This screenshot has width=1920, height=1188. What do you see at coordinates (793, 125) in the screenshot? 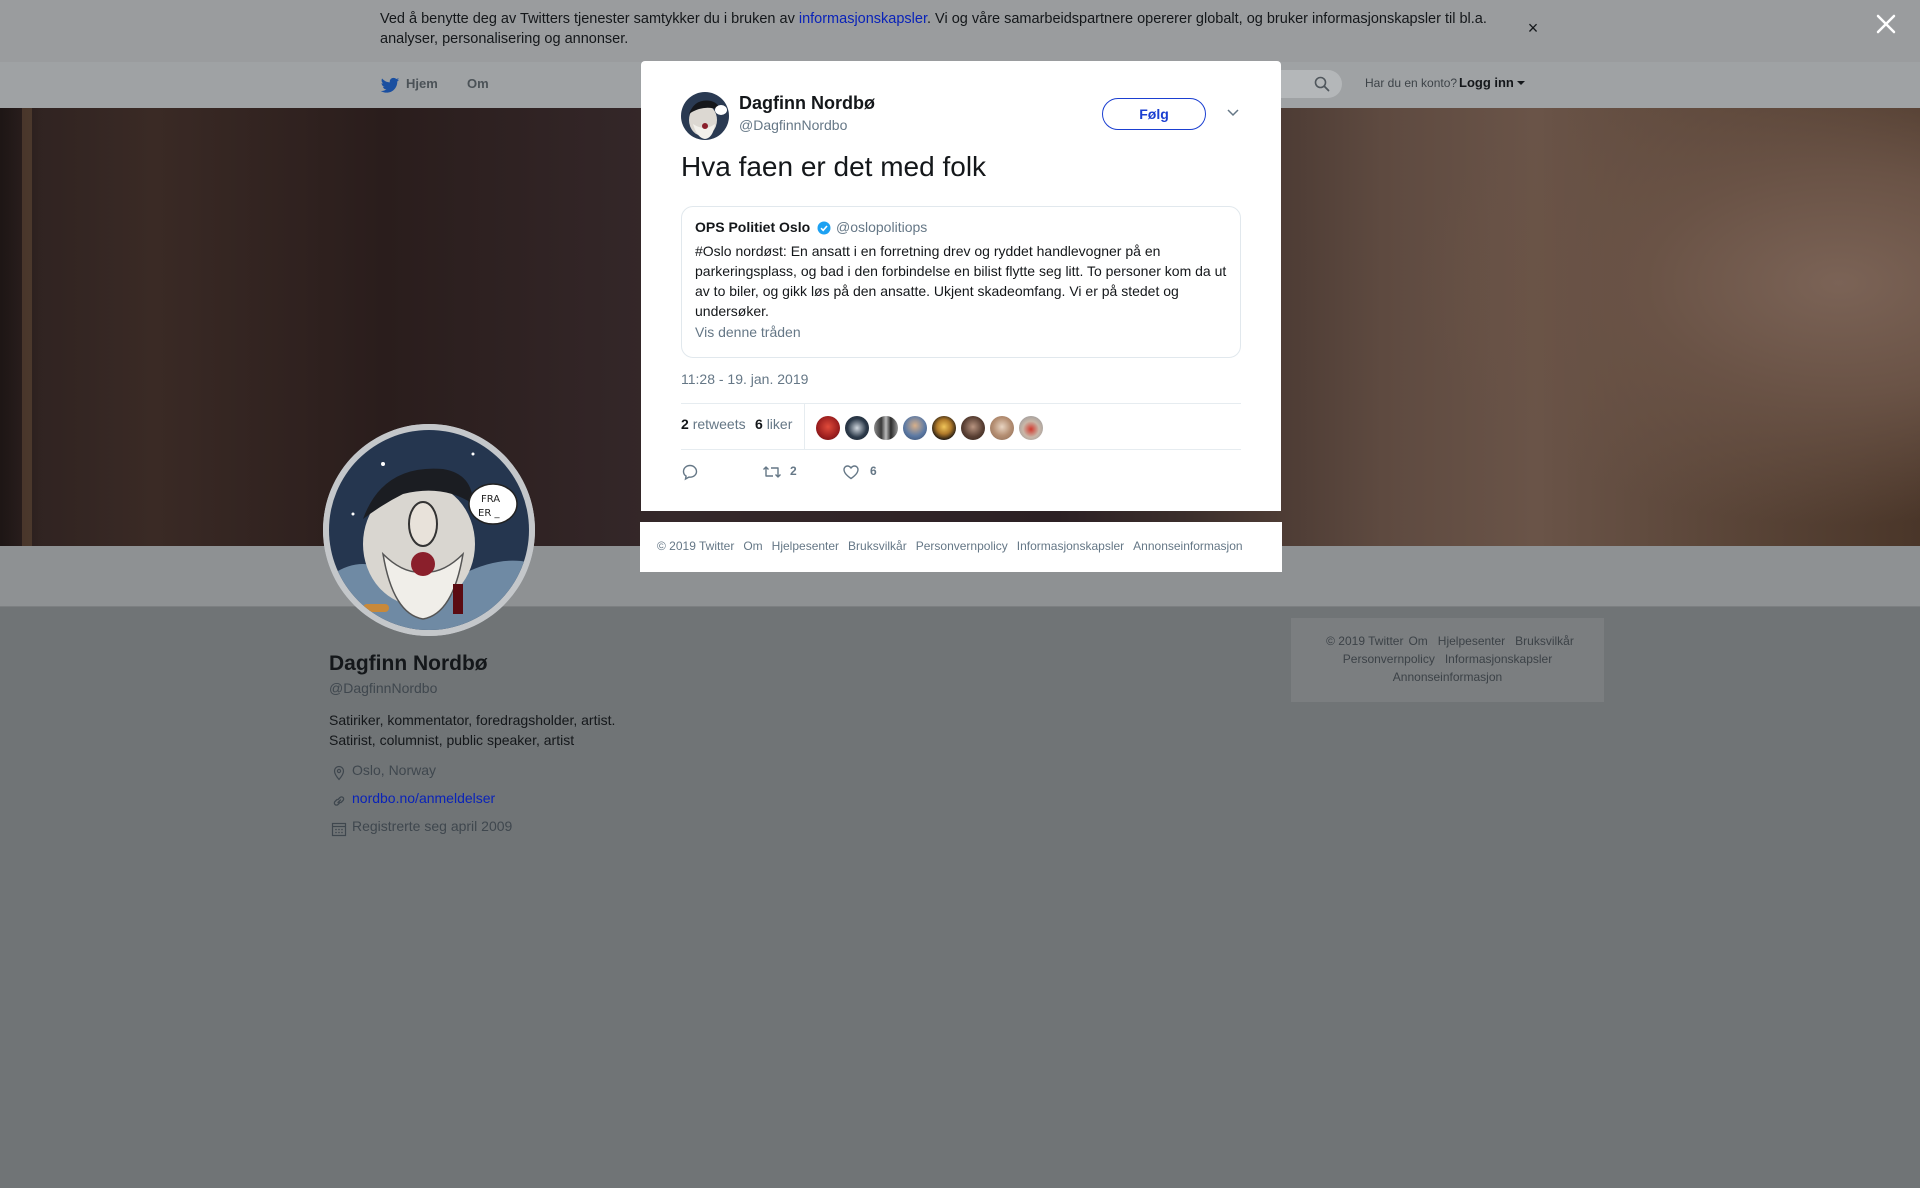
I see `author-handle: @DagfinnNordbo` at bounding box center [793, 125].